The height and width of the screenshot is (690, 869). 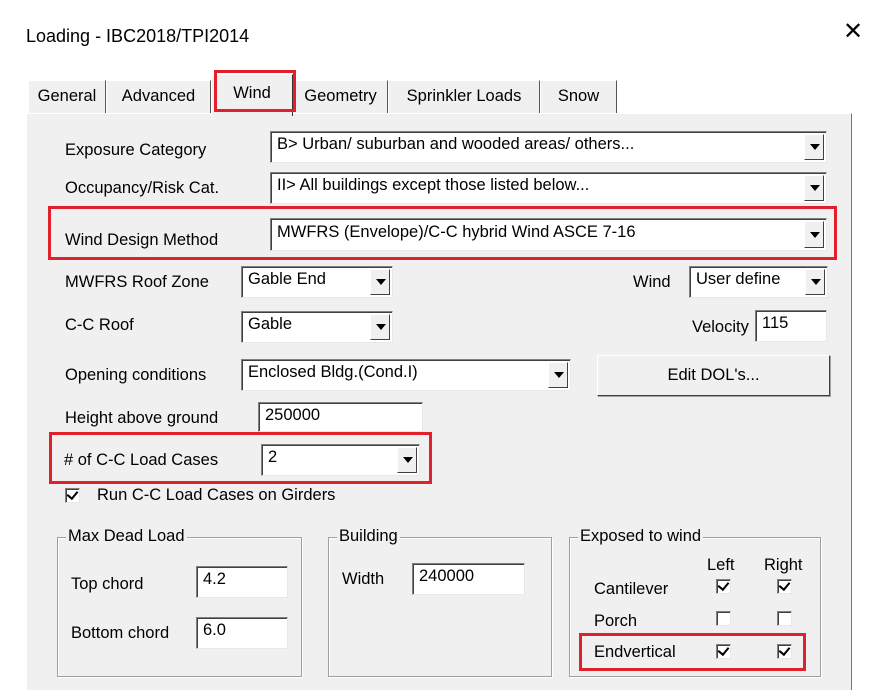 What do you see at coordinates (287, 279) in the screenshot?
I see `mwfrs-roof-zone-value: Gable End` at bounding box center [287, 279].